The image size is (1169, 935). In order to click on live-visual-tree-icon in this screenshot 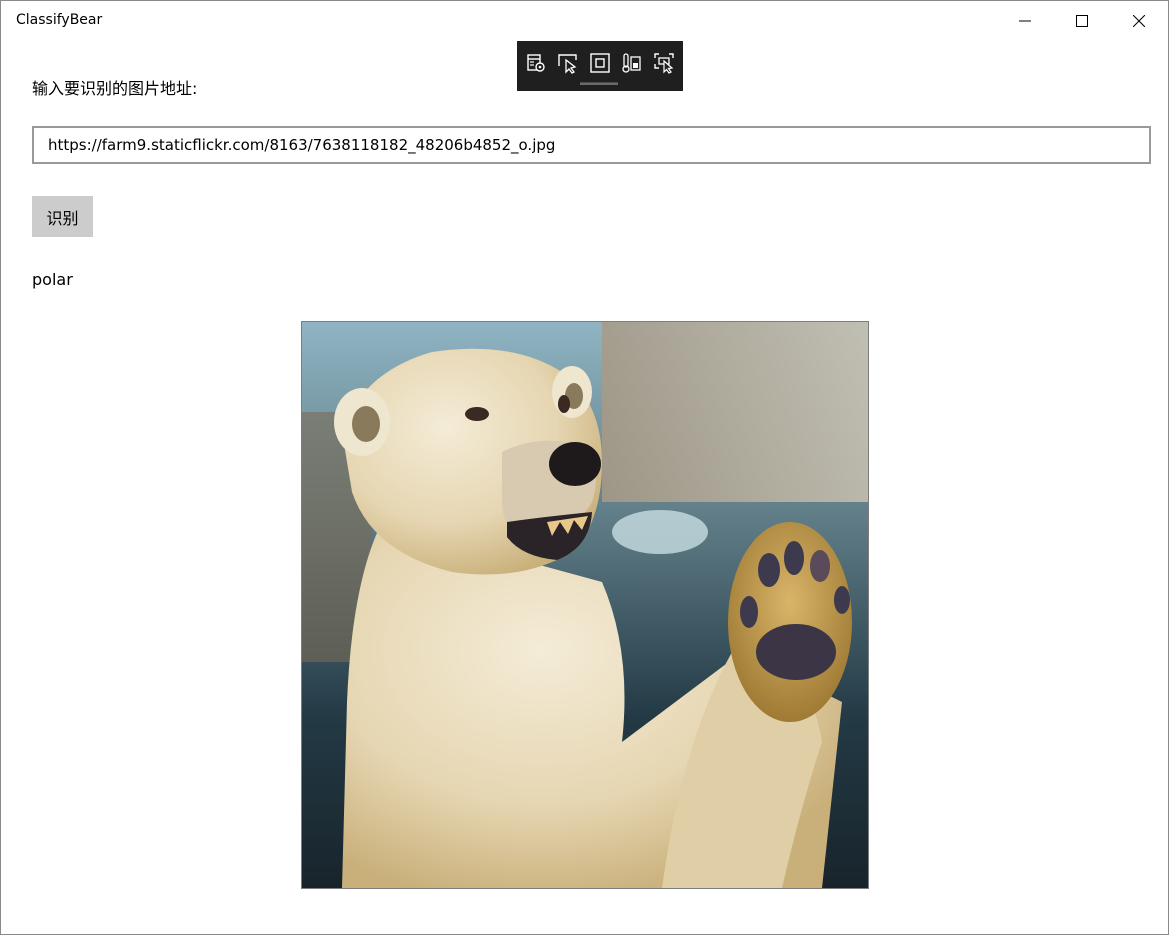, I will do `click(536, 63)`.